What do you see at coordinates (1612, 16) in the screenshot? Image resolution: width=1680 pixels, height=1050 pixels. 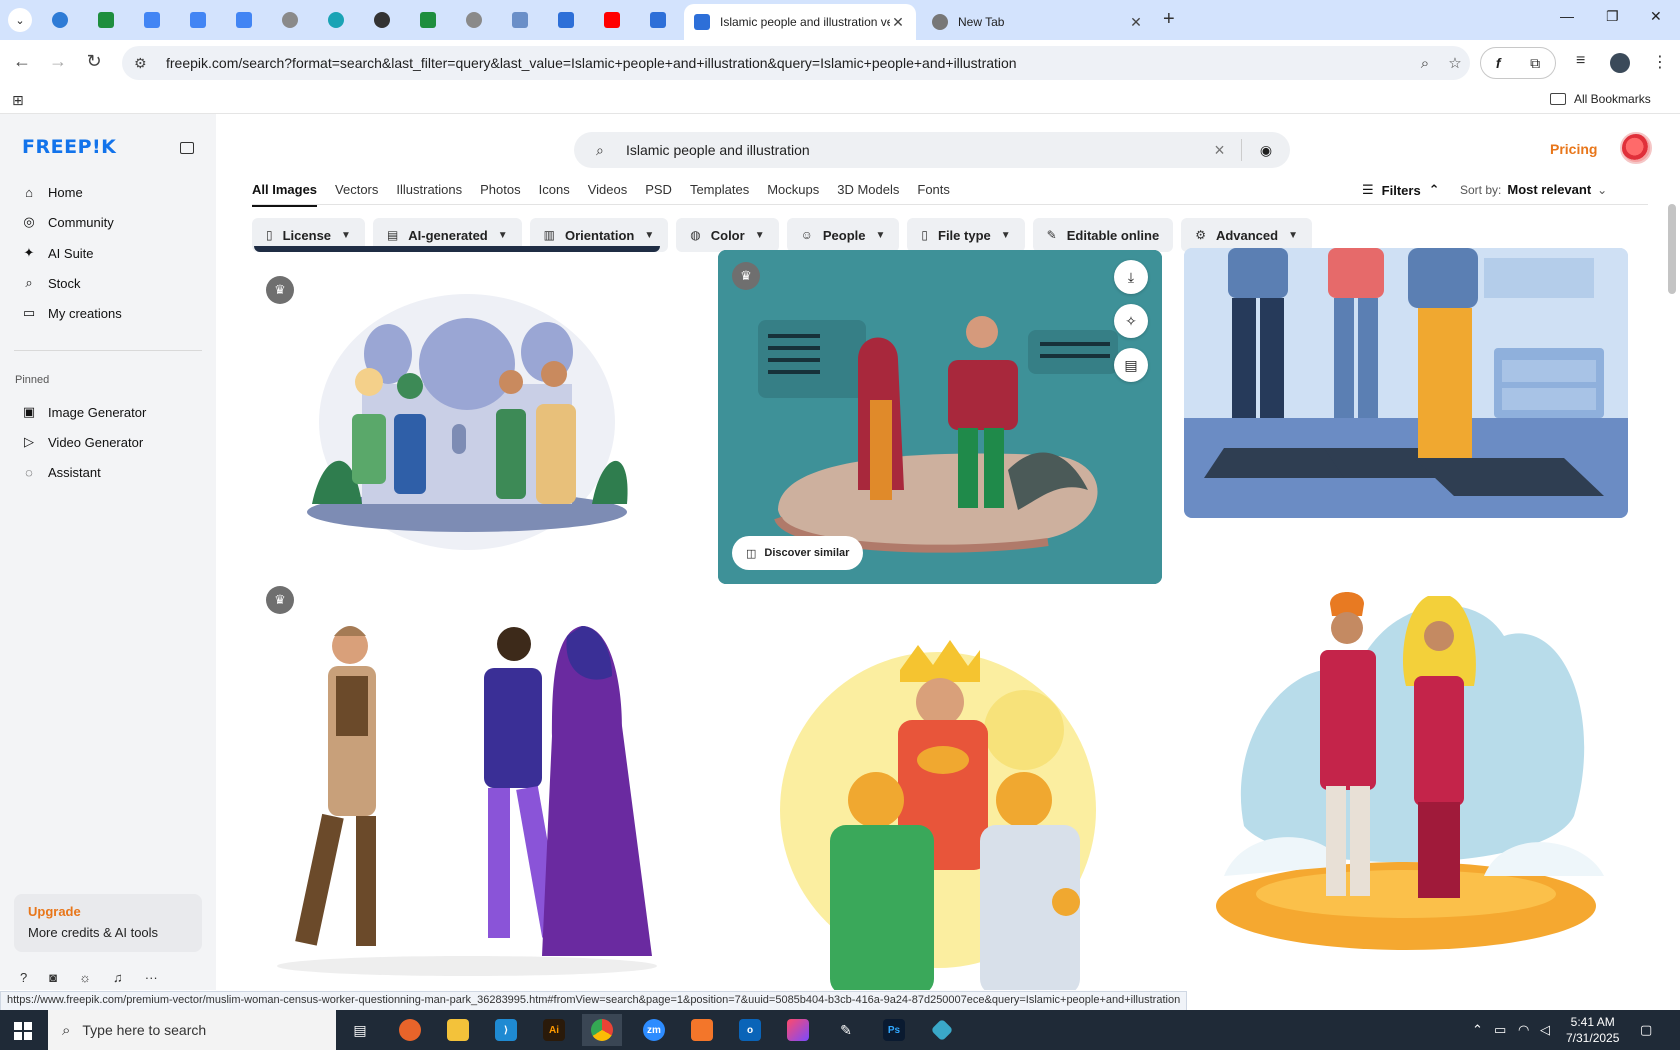 I see `restore-icon: ❐` at bounding box center [1612, 16].